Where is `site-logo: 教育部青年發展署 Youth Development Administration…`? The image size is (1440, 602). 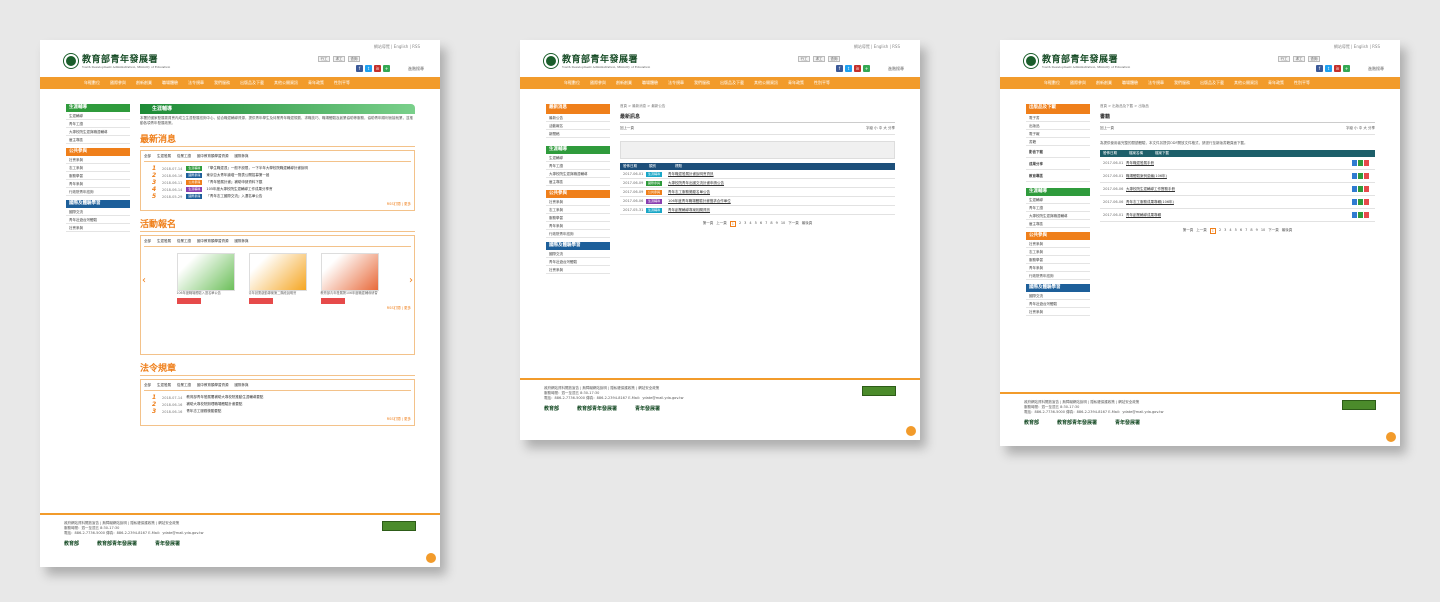 site-logo: 教育部青年發展署 Youth Development Administration… is located at coordinates (117, 60).